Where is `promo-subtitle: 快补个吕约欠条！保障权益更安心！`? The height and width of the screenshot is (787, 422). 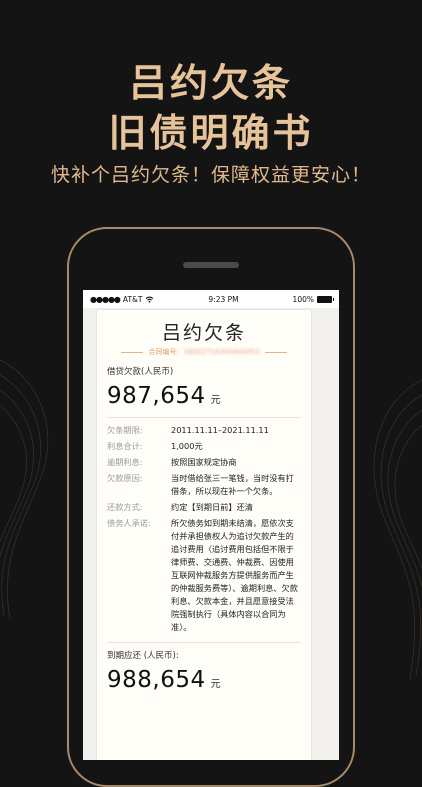
promo-subtitle: 快补个吕约欠条！保障权益更安心！ is located at coordinates (210, 175).